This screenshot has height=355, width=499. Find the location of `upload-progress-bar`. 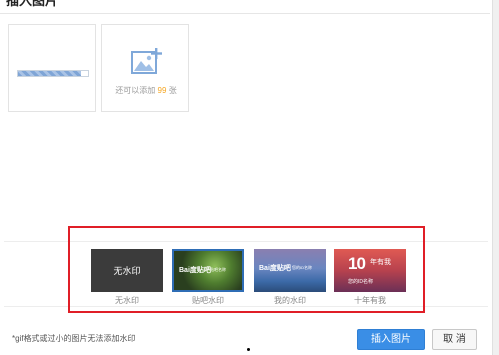

upload-progress-bar is located at coordinates (53, 73).